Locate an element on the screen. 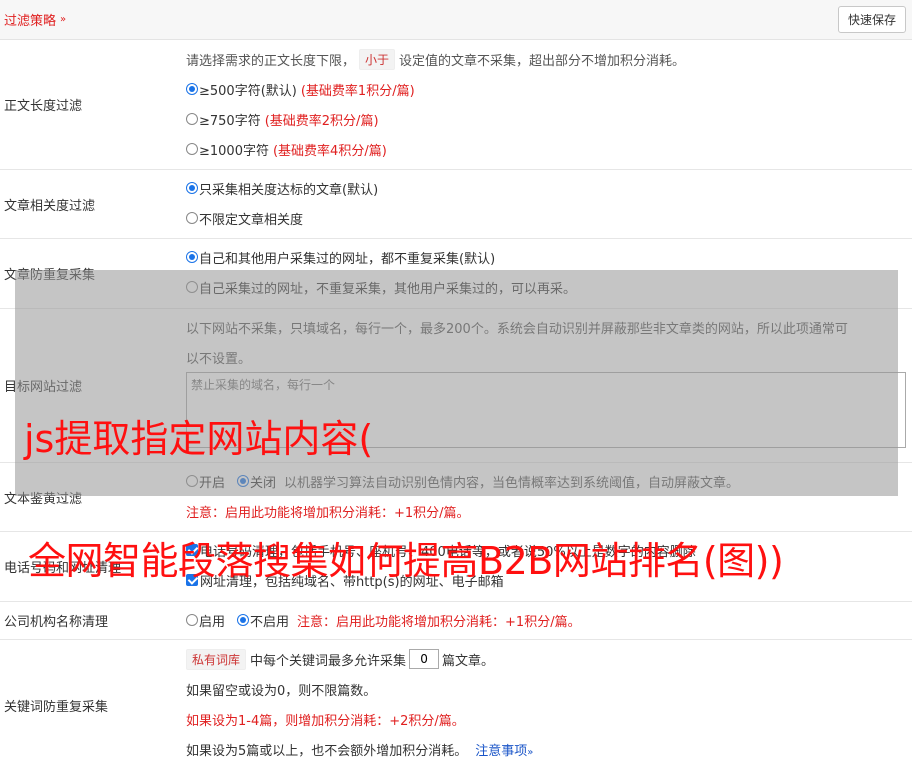 This screenshot has height=768, width=912. option-on-label: 启用 is located at coordinates (212, 620).